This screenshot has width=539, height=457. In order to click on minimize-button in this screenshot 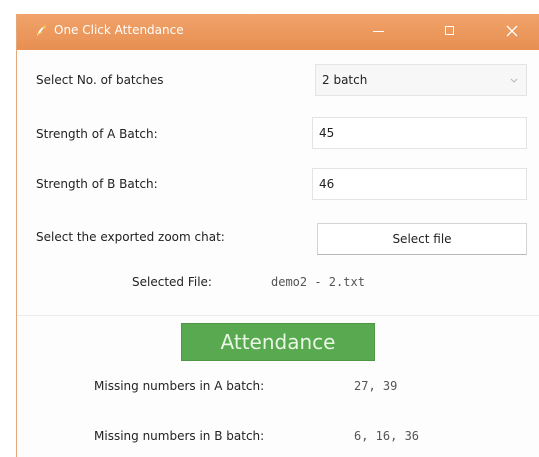, I will do `click(378, 31)`.